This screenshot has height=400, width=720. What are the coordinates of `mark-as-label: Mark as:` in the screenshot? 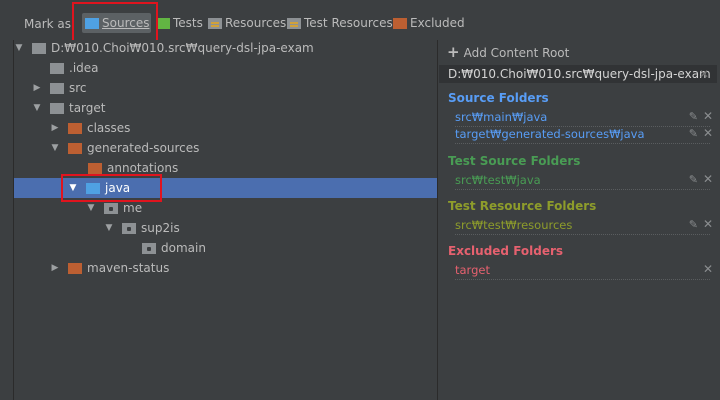 It's located at (50, 24).